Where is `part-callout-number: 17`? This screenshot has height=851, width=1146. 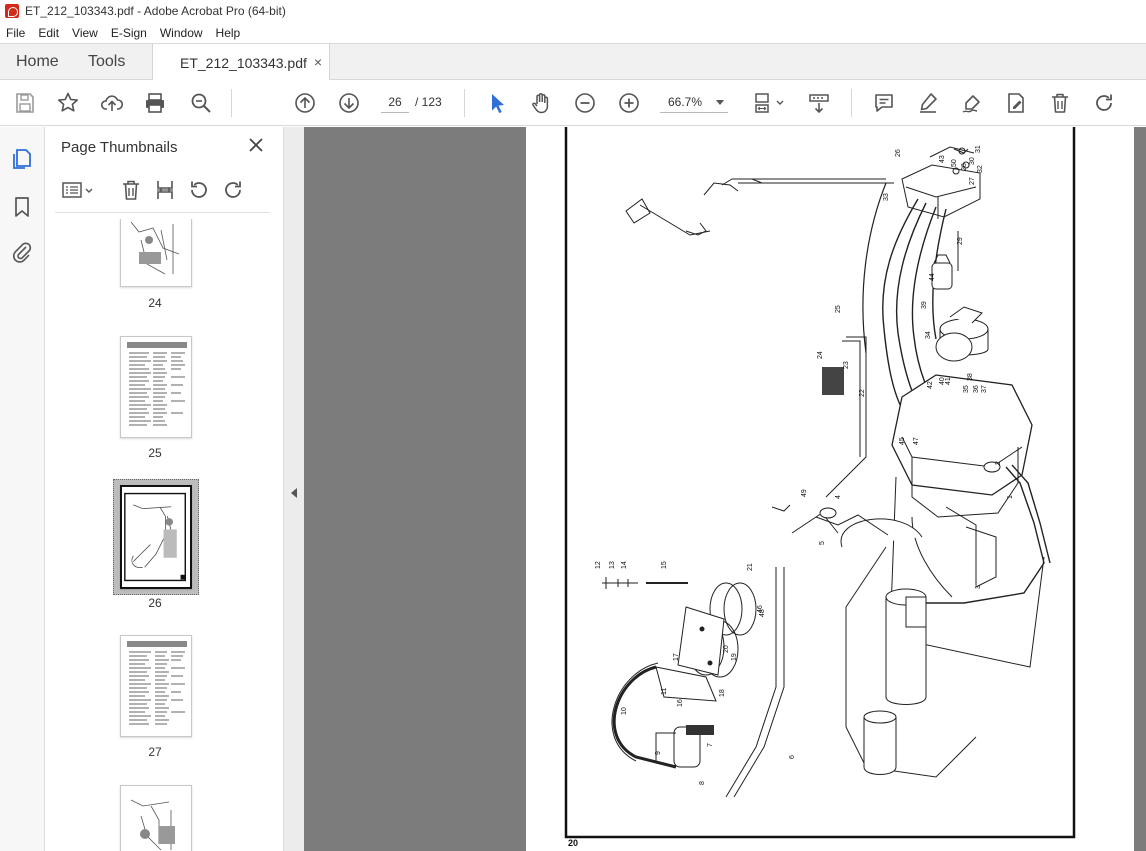 part-callout-number: 17 is located at coordinates (676, 657).